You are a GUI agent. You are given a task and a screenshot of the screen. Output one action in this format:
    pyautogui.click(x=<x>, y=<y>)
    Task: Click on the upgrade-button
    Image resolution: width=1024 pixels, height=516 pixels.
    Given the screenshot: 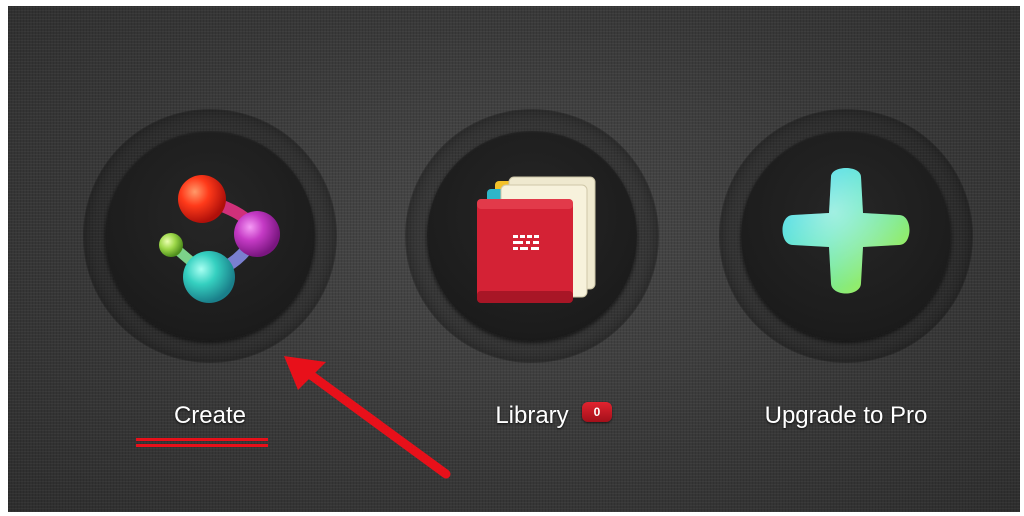 What is the action you would take?
    pyautogui.click(x=846, y=236)
    